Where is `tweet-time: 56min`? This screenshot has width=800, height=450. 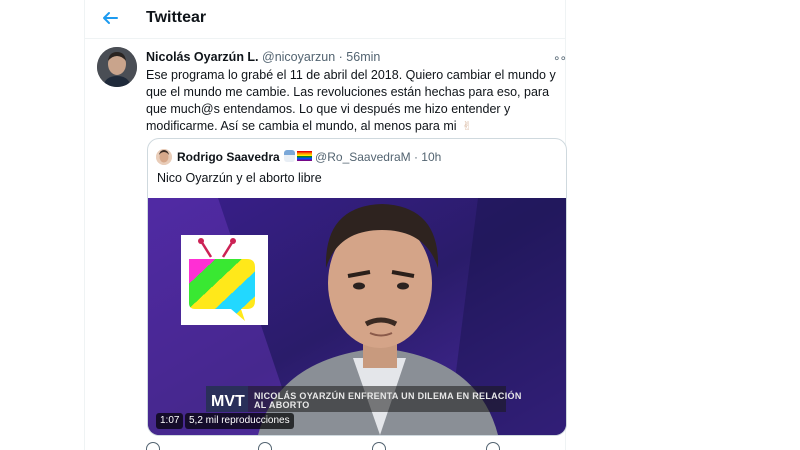
tweet-time: 56min is located at coordinates (363, 57).